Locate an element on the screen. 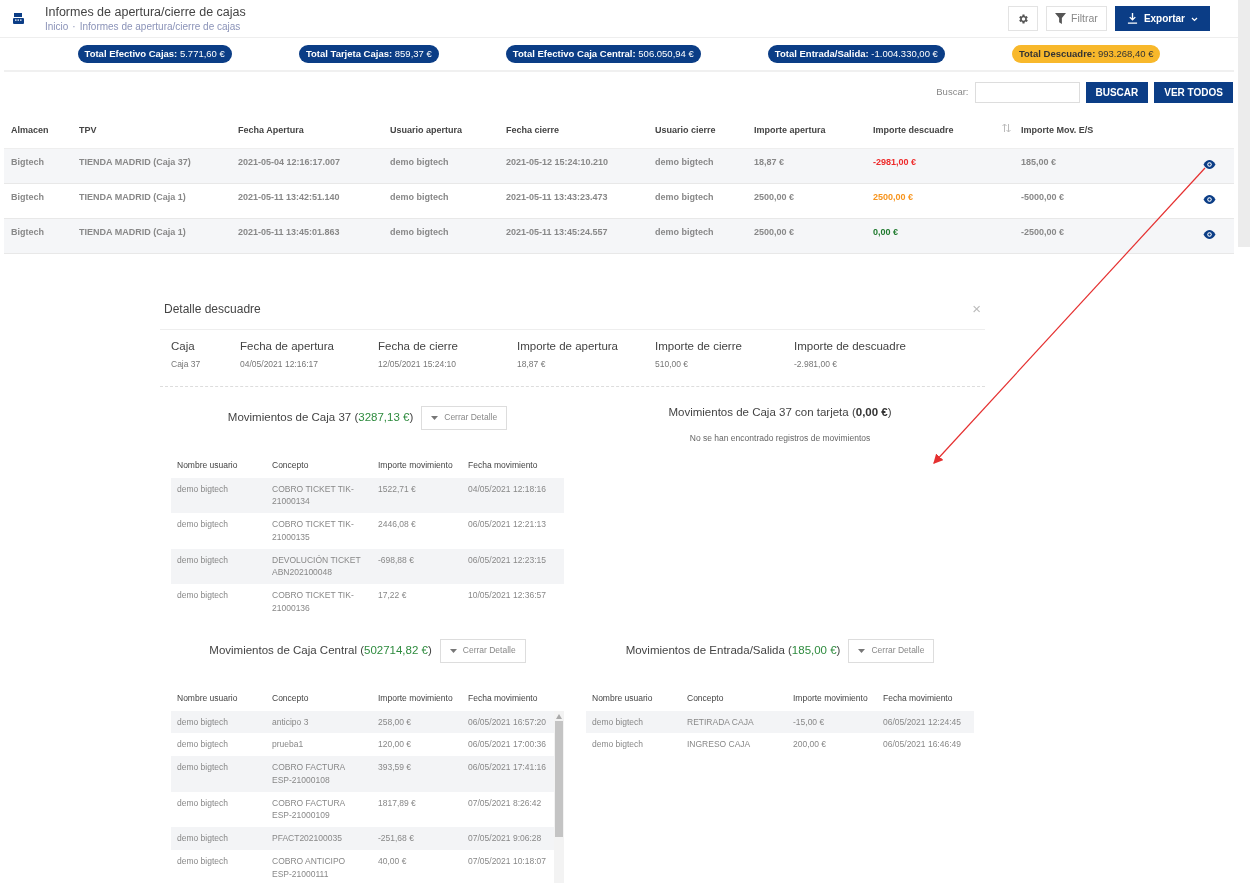  field-value: Caja 37 is located at coordinates (186, 364).